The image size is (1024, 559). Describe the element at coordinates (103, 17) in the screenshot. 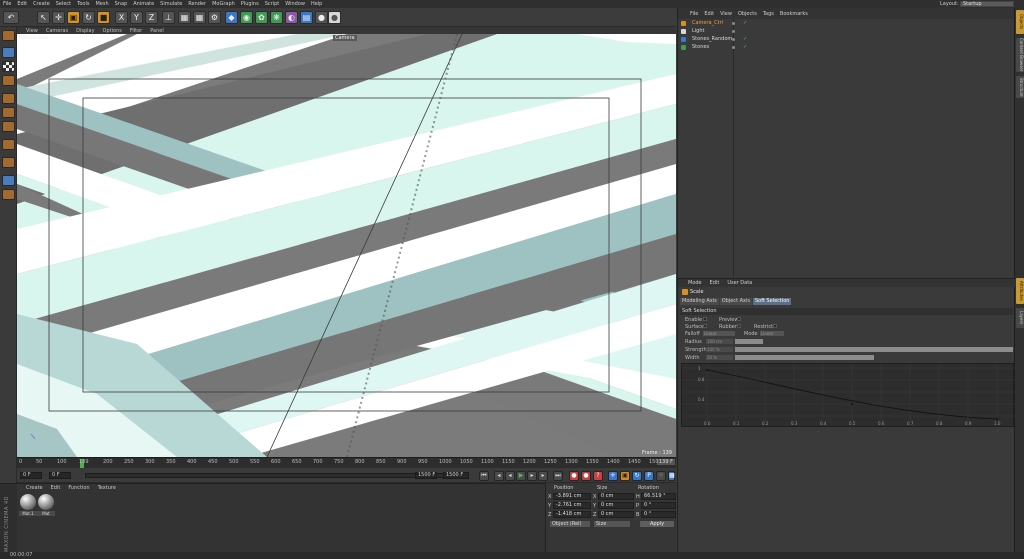

I see `recent-tool-icon: ■` at that location.